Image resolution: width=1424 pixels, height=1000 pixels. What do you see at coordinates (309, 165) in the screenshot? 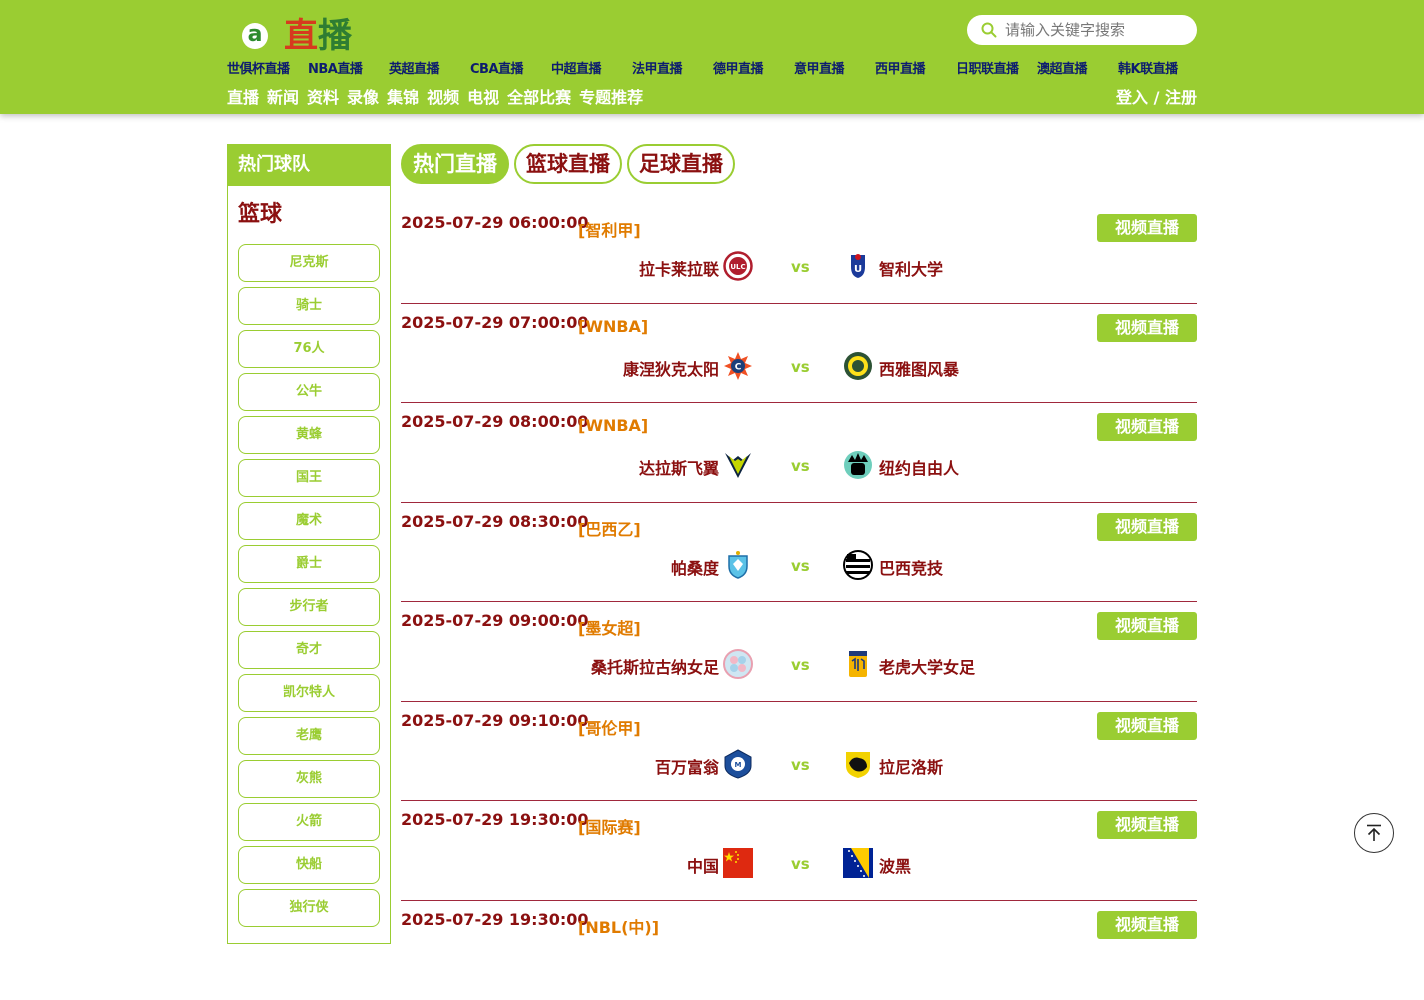
I see `sidebar-title: 热门球队` at bounding box center [309, 165].